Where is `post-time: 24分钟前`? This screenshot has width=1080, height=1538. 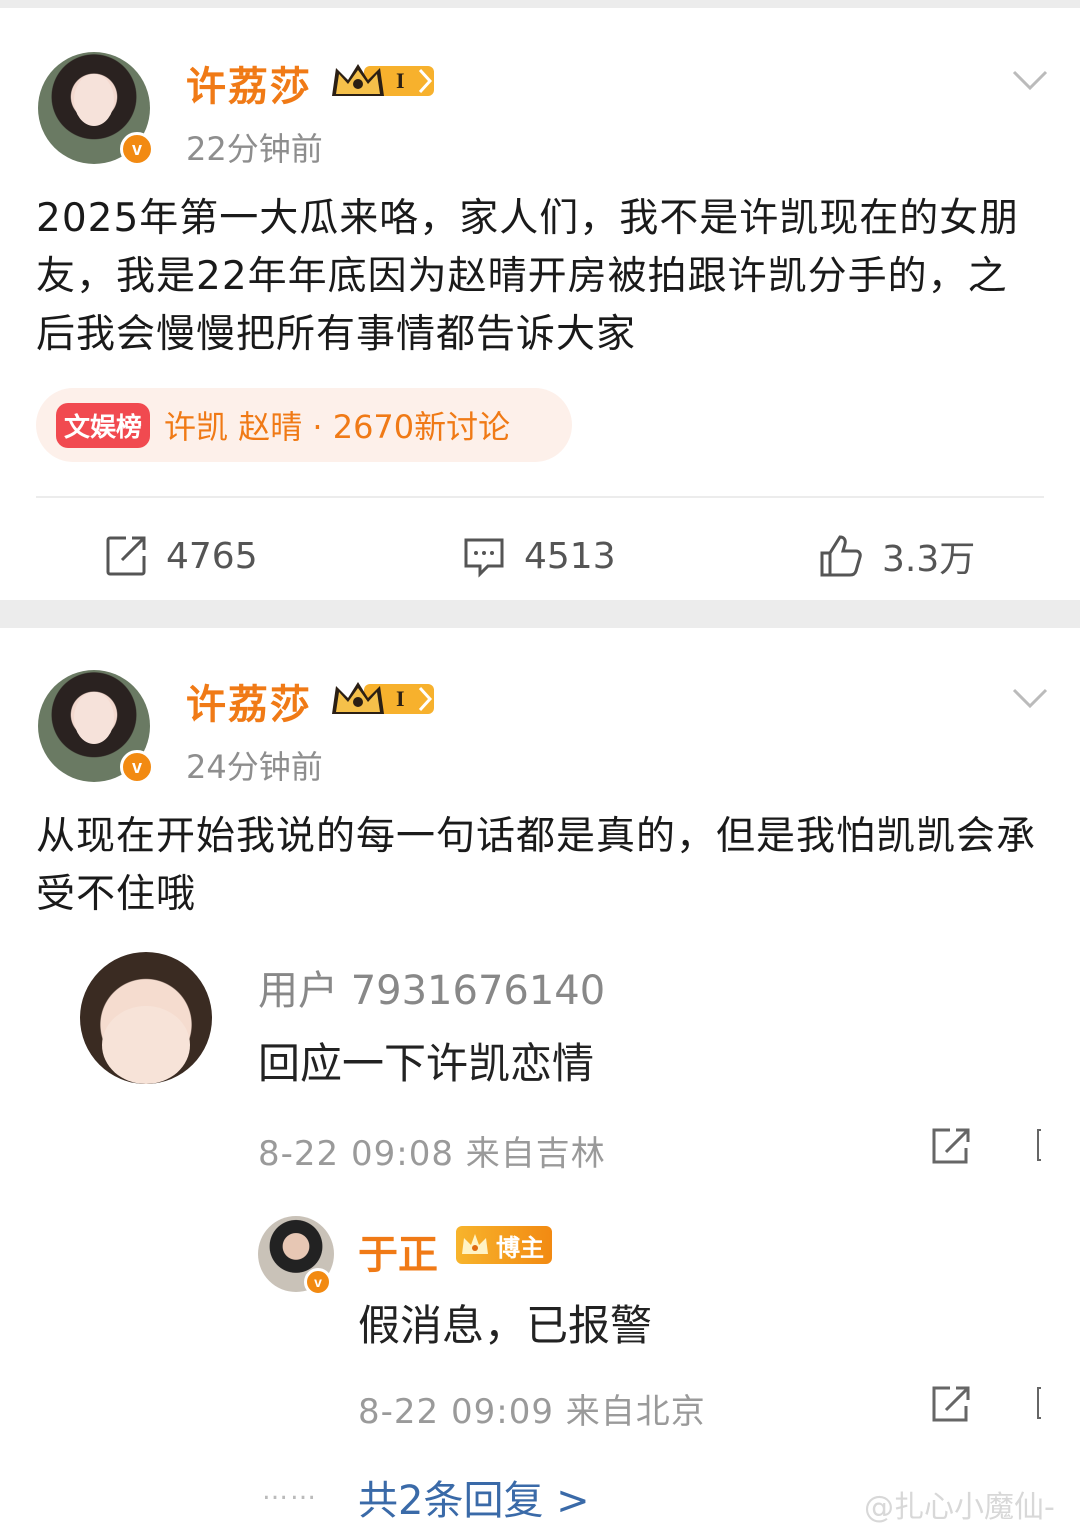 post-time: 24分钟前 is located at coordinates (254, 767).